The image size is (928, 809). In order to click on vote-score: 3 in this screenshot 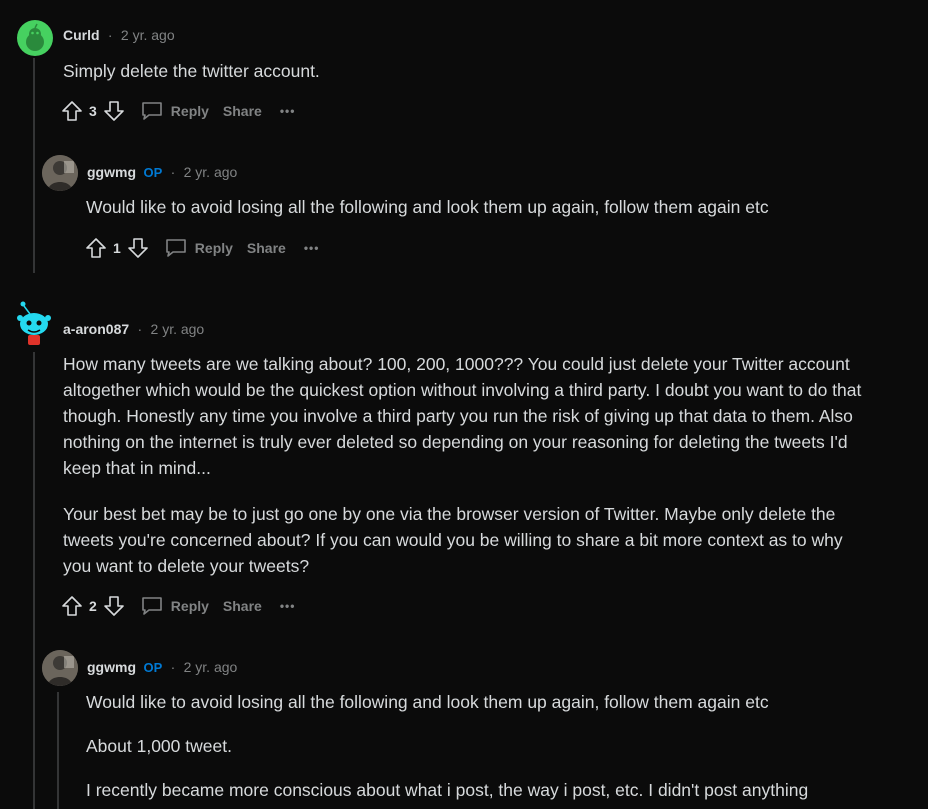, I will do `click(93, 111)`.